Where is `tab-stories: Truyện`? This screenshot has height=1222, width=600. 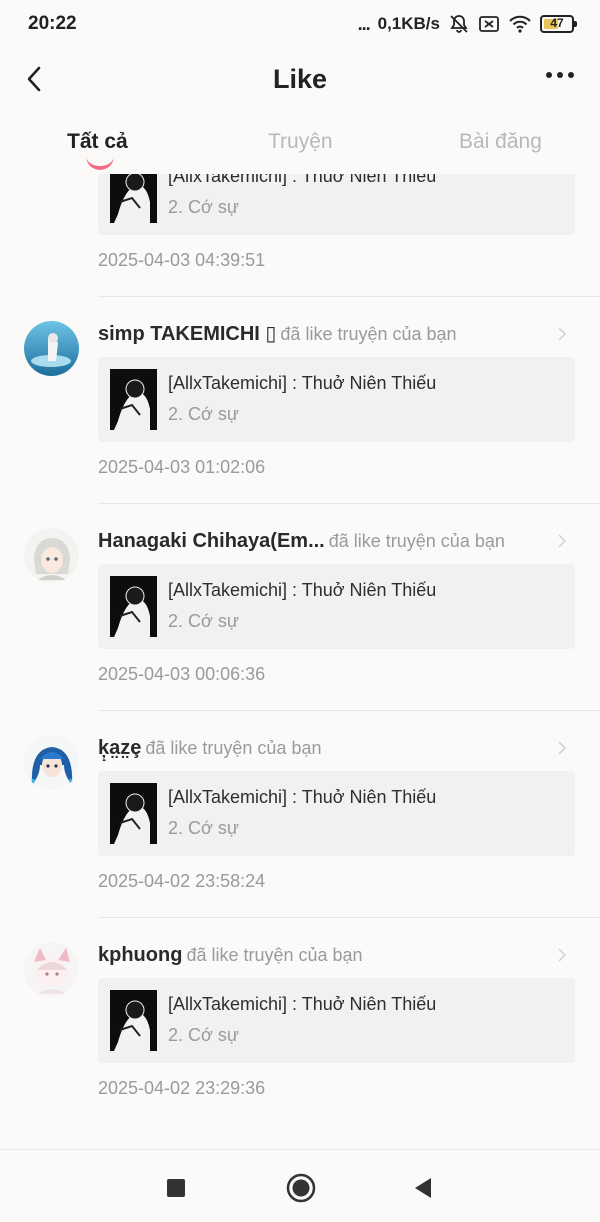
tab-stories: Truyện is located at coordinates (300, 142).